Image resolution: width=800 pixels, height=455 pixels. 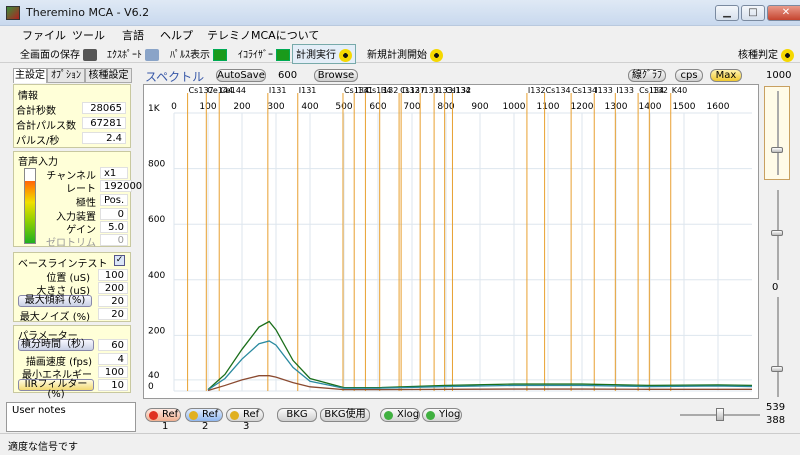 I want to click on save-all-button: 全画面の保存, so click(x=58, y=53).